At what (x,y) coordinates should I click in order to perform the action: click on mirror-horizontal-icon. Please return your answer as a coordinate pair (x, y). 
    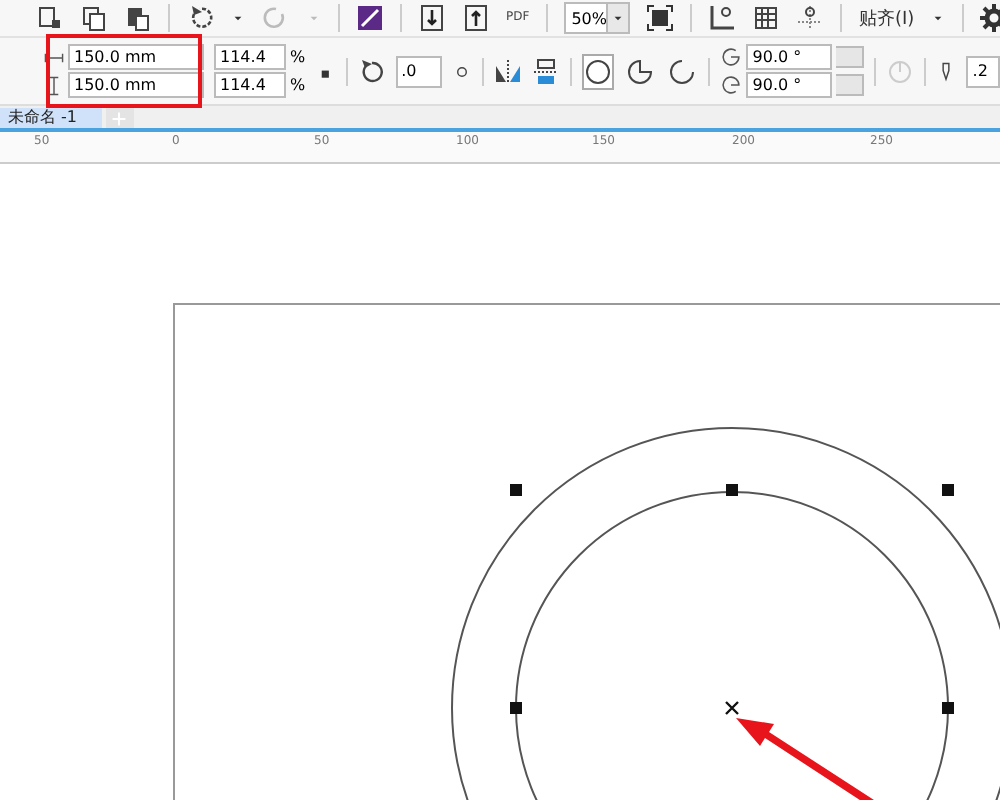
    Looking at the image, I should click on (508, 71).